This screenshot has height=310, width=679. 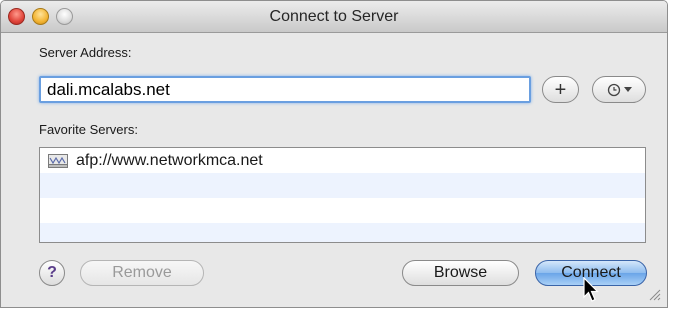 I want to click on help-button: ?, so click(x=52, y=273).